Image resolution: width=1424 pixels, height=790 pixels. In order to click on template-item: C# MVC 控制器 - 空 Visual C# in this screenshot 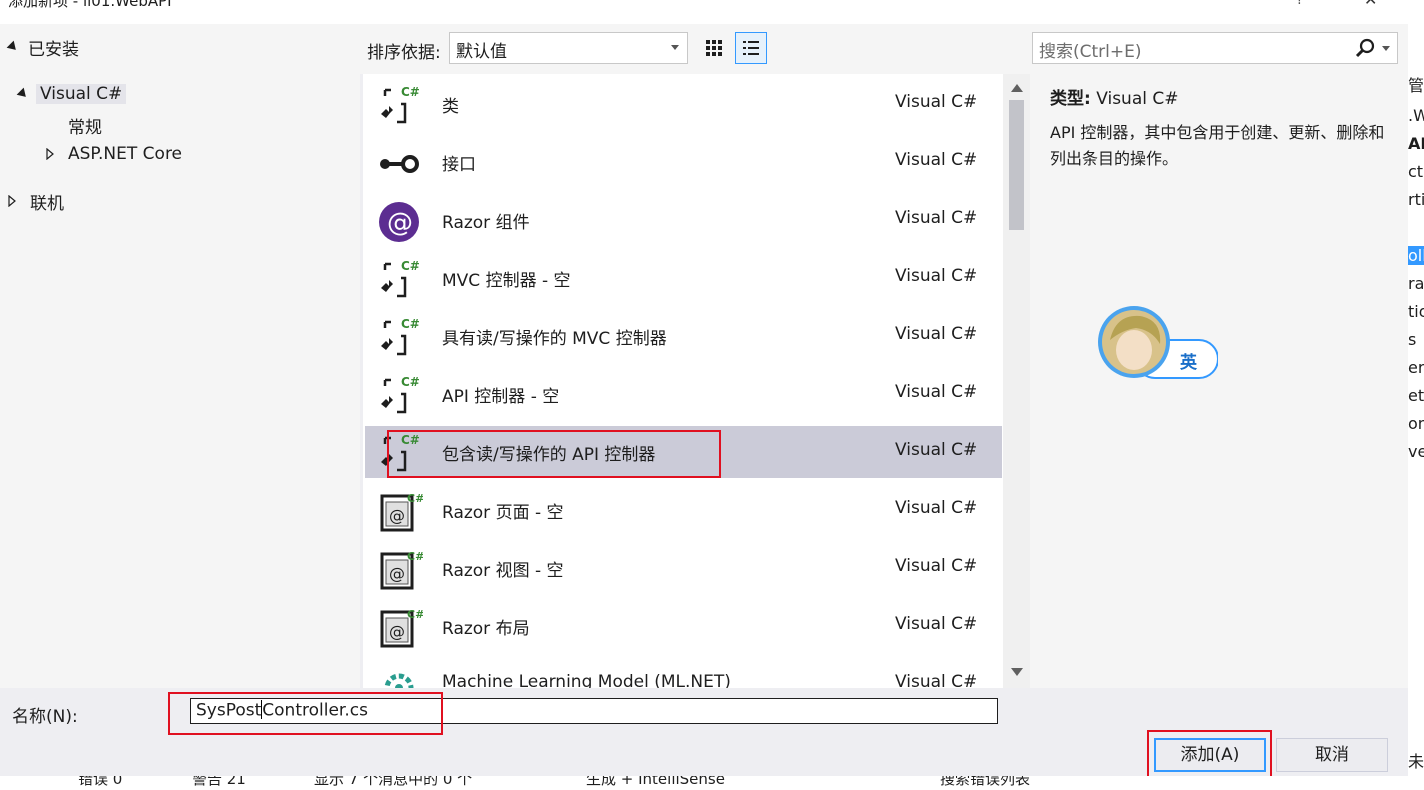, I will do `click(683, 278)`.